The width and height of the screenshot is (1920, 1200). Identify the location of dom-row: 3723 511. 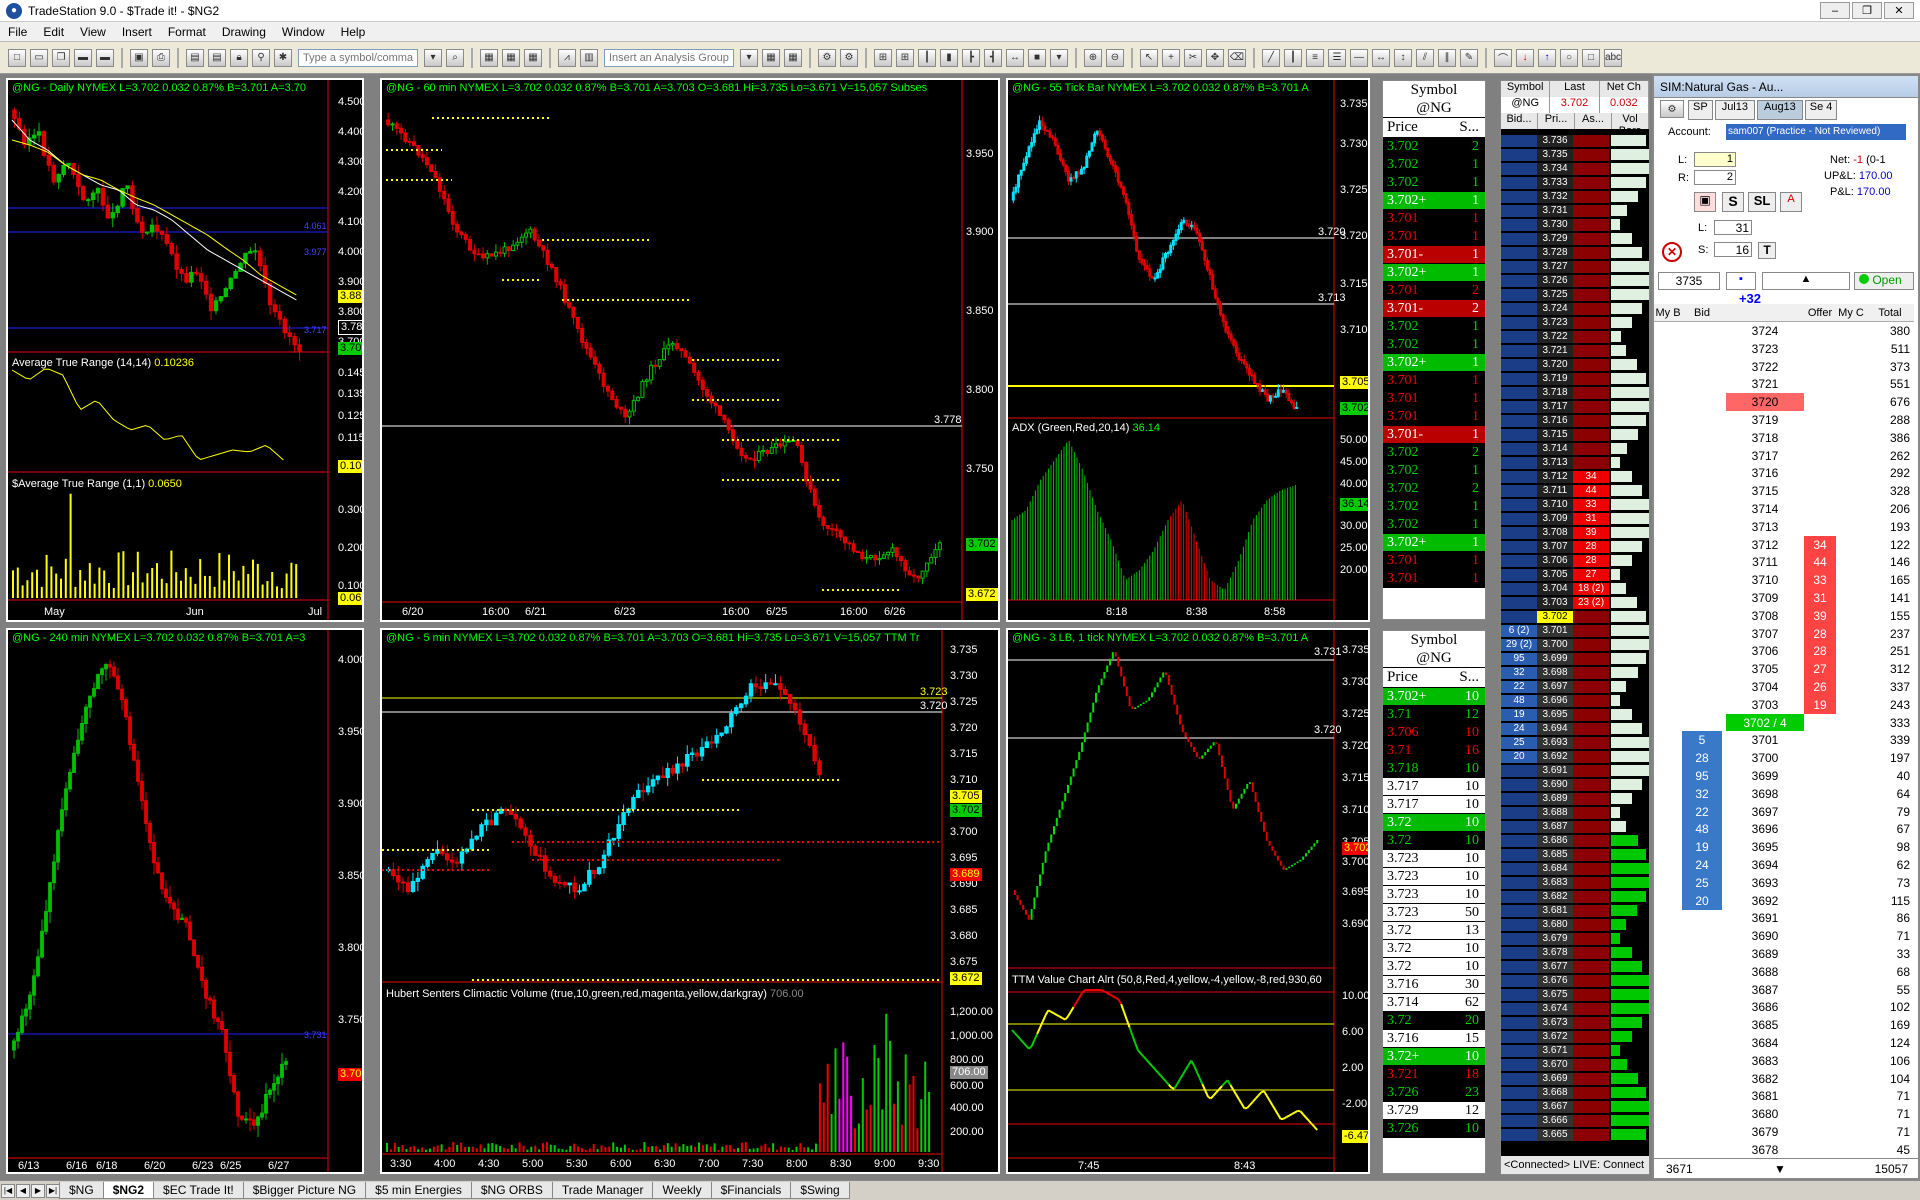
(1784, 348).